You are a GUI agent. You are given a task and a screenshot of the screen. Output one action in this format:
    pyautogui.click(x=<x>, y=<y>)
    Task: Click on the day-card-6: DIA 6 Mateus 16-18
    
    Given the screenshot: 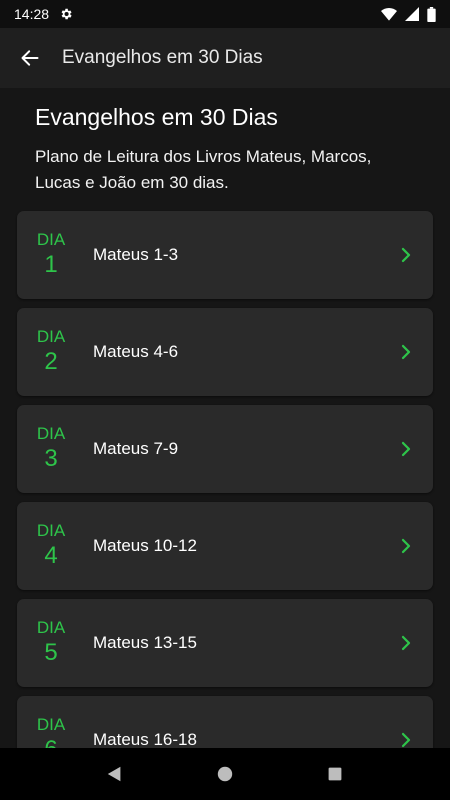 What is the action you would take?
    pyautogui.click(x=225, y=722)
    